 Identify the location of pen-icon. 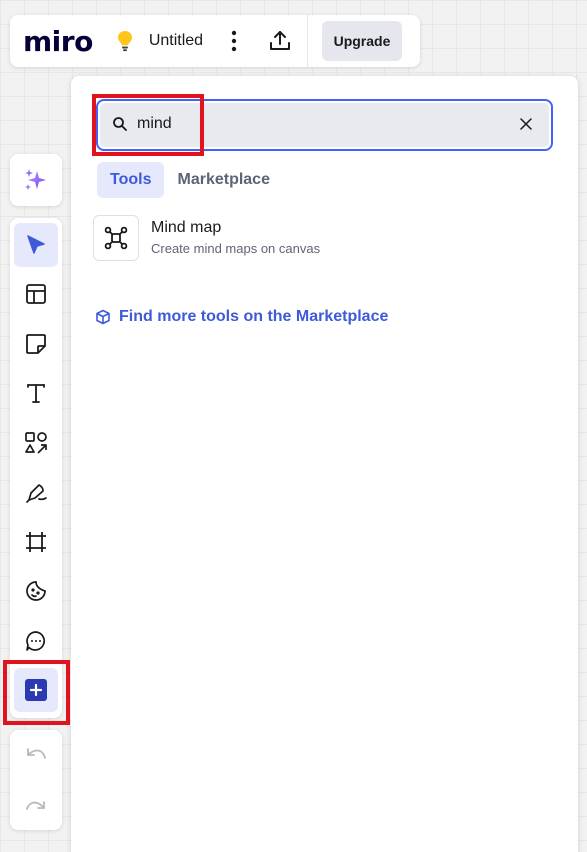
(36, 493).